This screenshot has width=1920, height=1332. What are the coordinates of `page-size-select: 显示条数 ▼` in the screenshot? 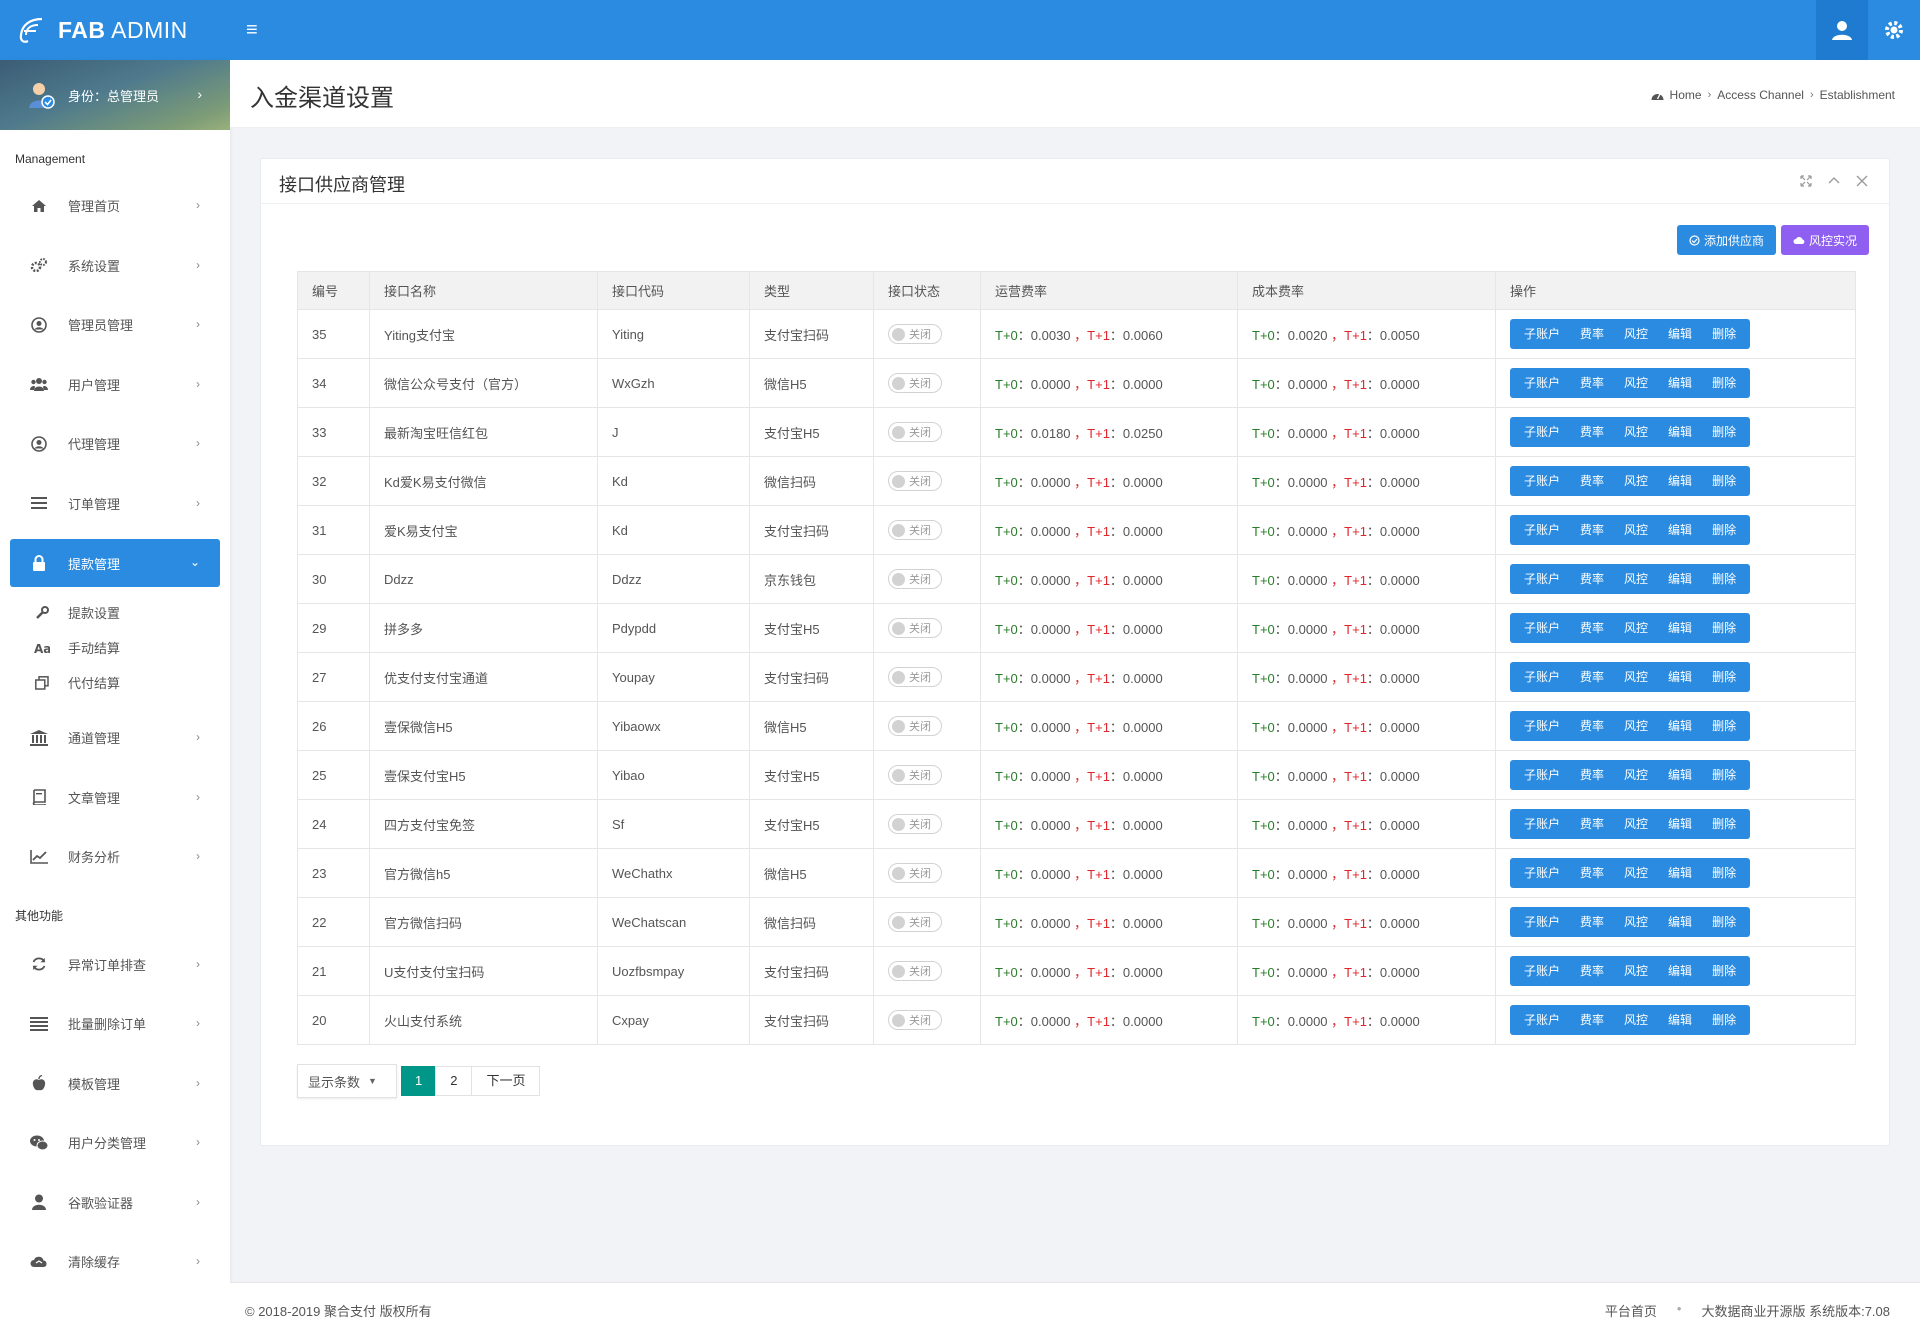 It's located at (347, 1081).